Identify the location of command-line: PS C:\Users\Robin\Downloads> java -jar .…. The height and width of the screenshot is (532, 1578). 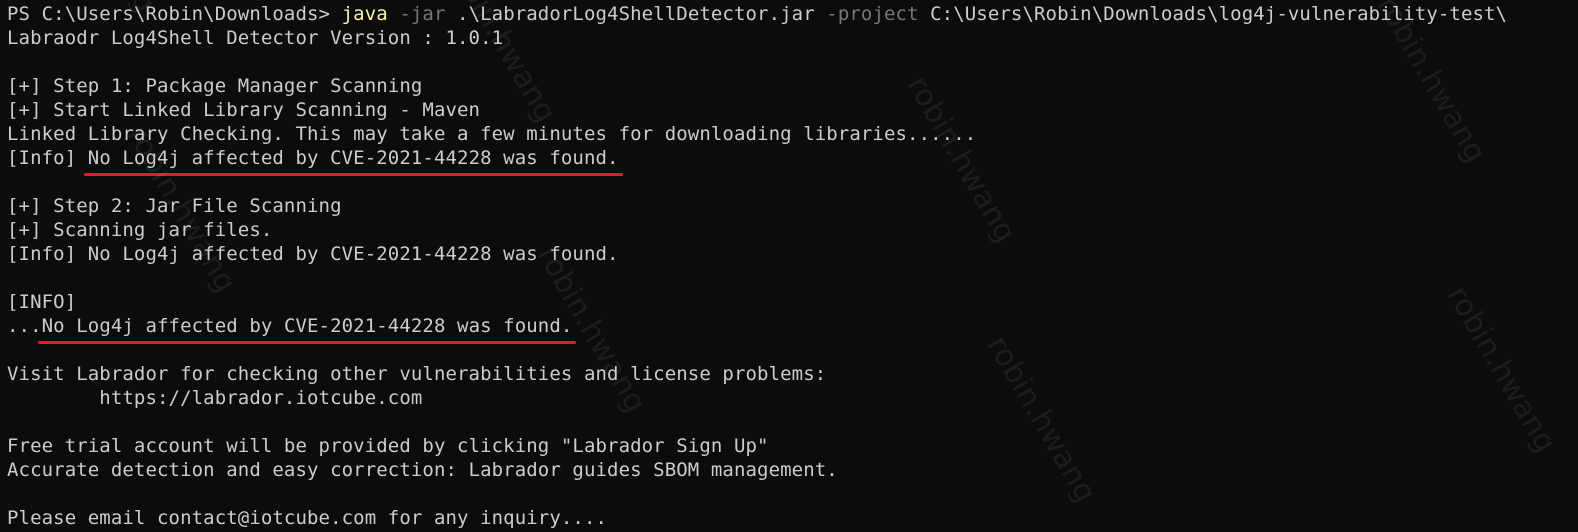
(757, 14).